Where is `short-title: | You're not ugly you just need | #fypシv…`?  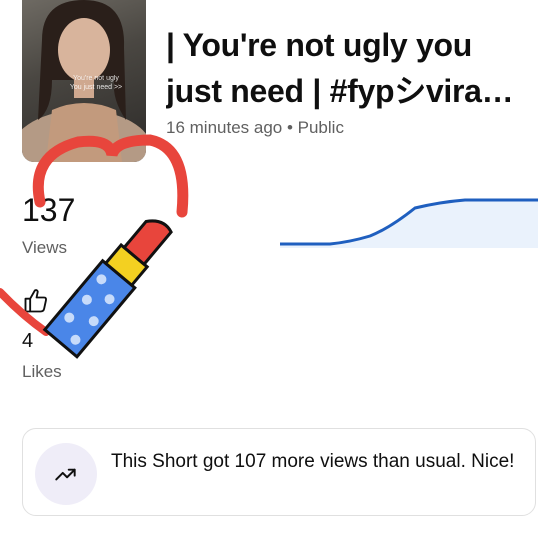 short-title: | You're not ugly you just need | #fypシv… is located at coordinates (356, 68).